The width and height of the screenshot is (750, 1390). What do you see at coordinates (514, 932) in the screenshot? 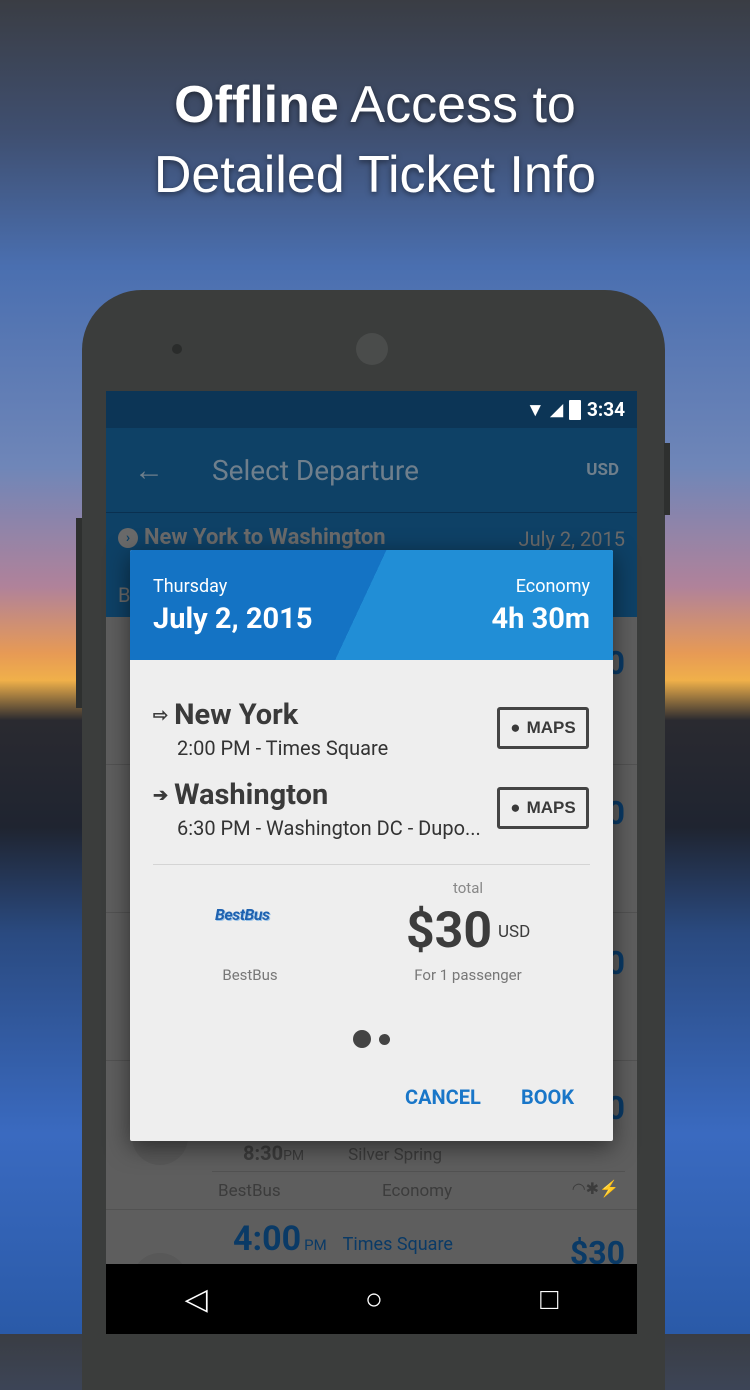
I see `total-currency: USD` at bounding box center [514, 932].